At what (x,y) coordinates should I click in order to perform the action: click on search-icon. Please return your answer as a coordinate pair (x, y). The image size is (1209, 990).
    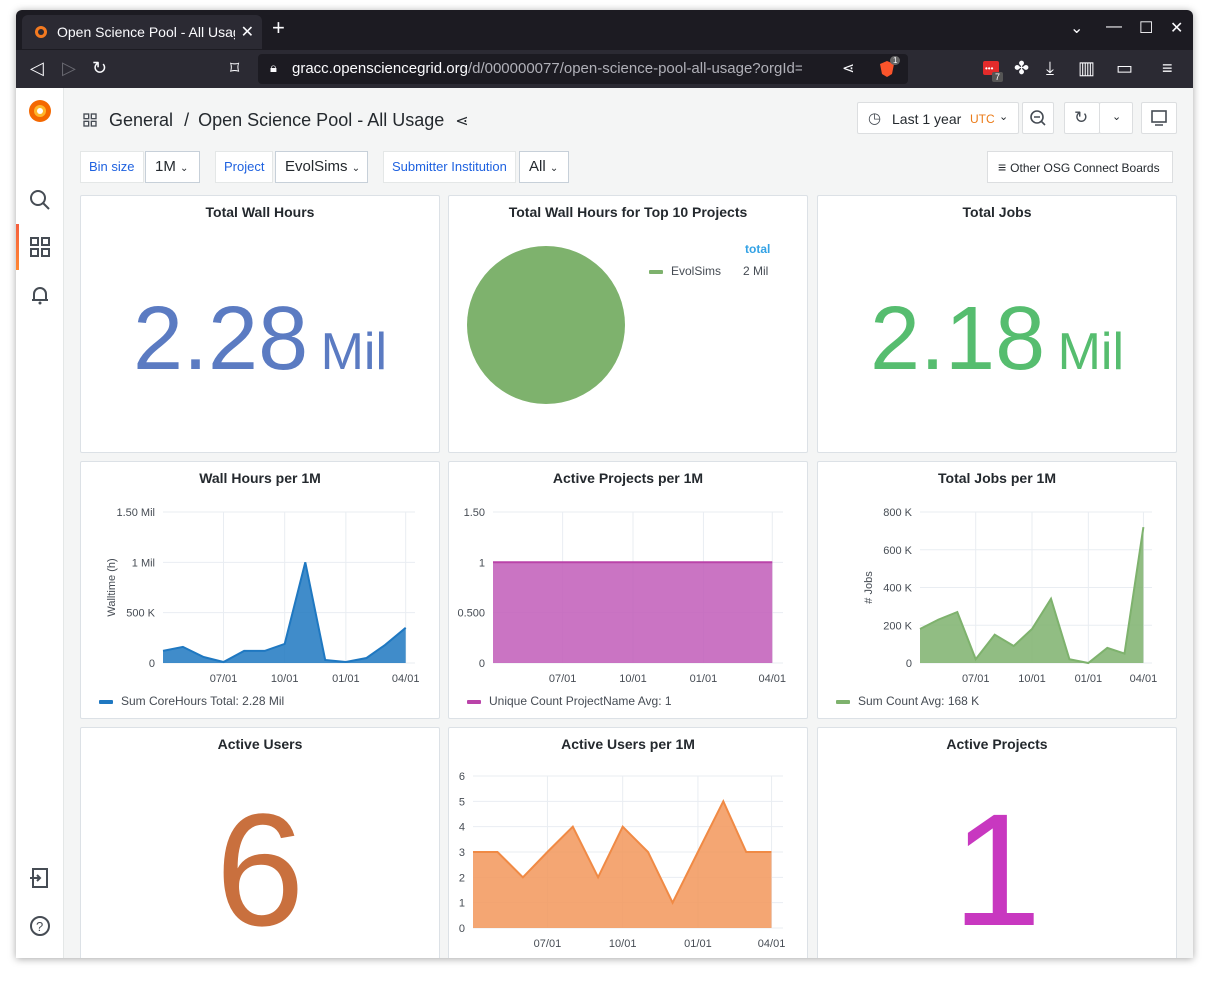
    Looking at the image, I should click on (40, 200).